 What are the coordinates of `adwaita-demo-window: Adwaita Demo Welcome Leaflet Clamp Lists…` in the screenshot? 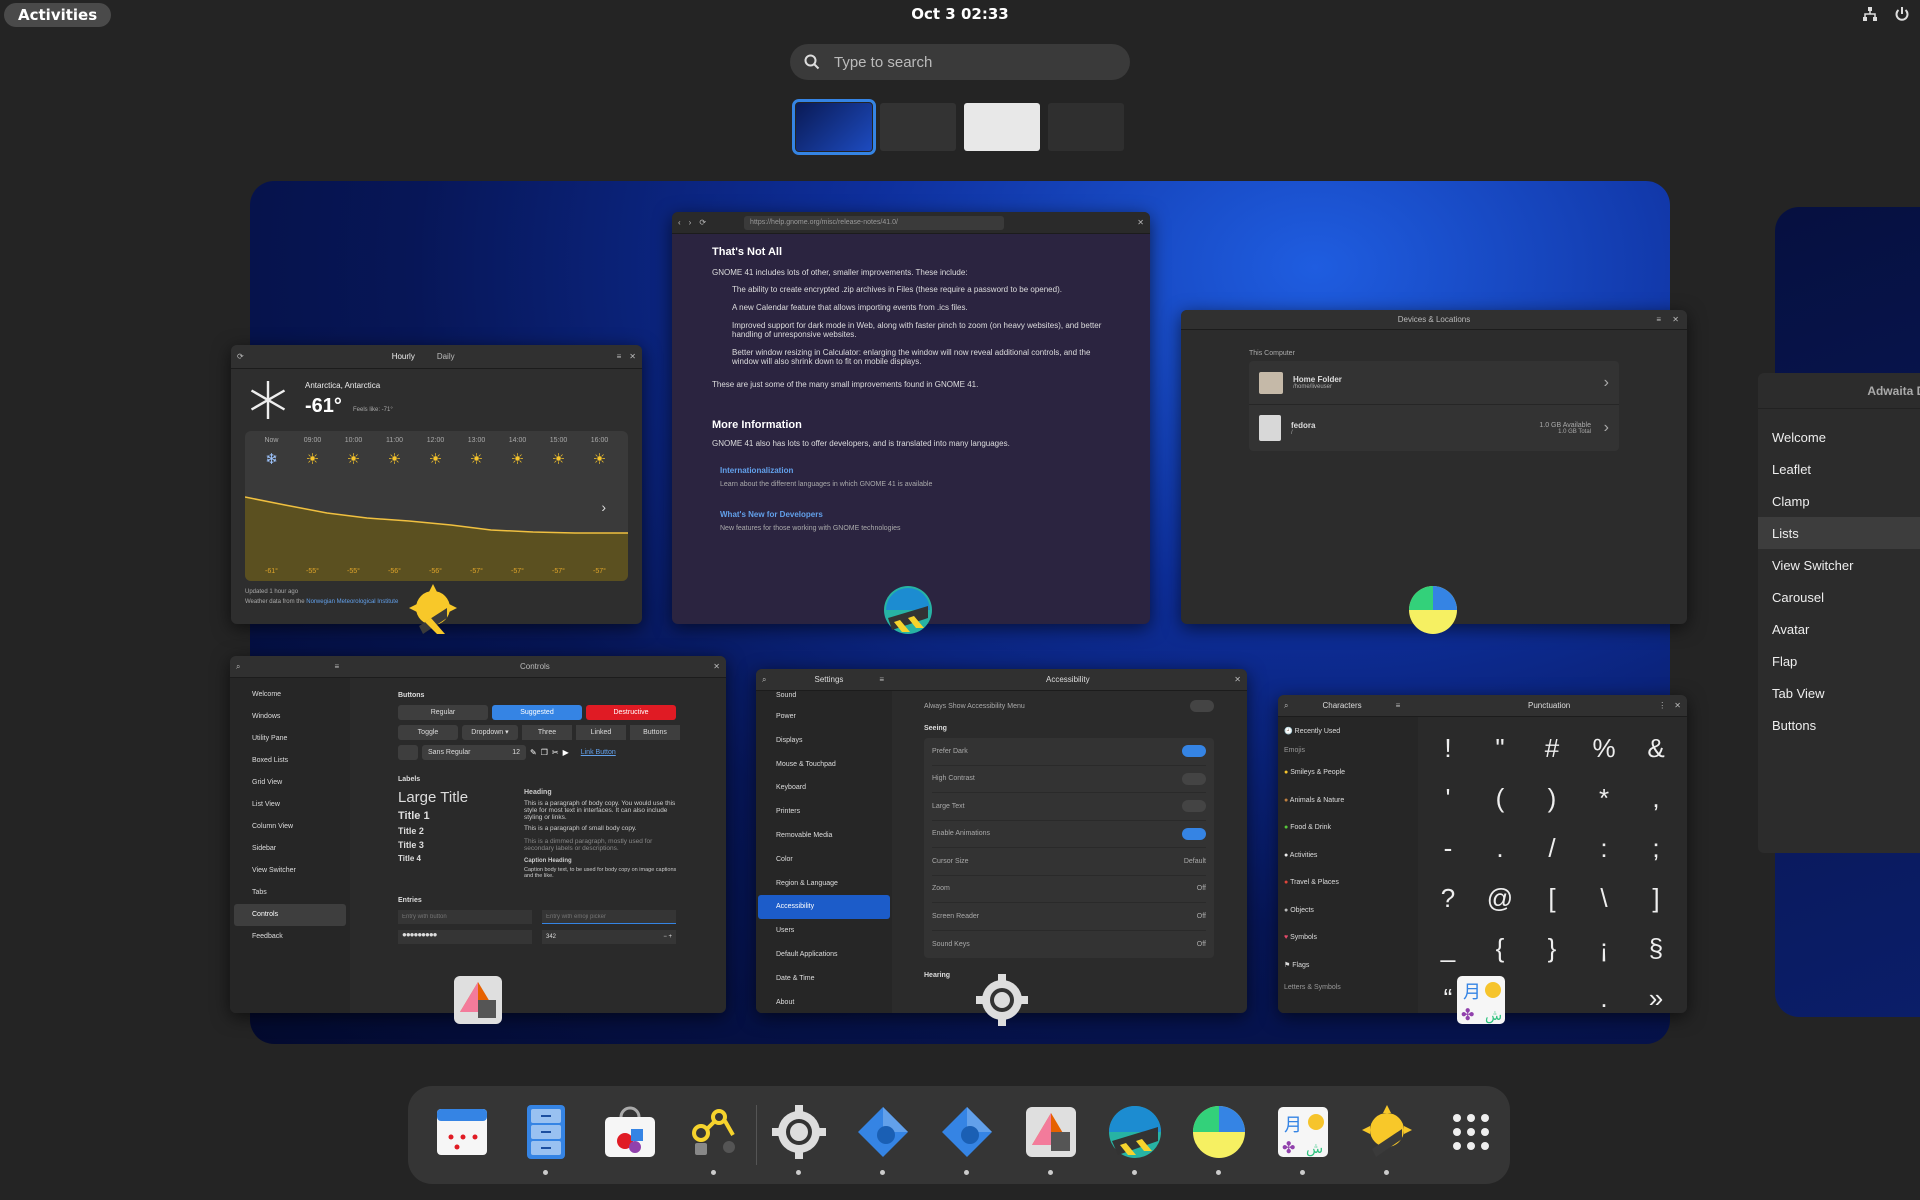 It's located at (1839, 613).